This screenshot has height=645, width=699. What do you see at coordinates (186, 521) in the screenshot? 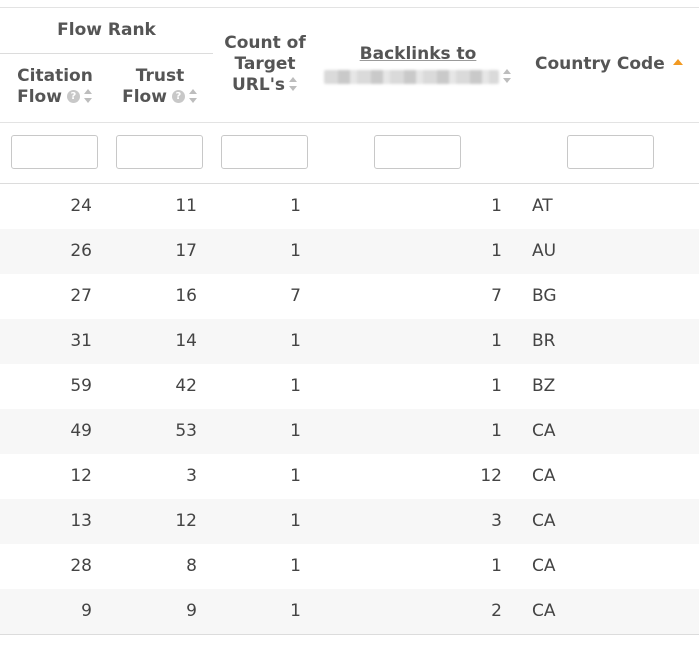
I see `trust-flow-cell: 12` at bounding box center [186, 521].